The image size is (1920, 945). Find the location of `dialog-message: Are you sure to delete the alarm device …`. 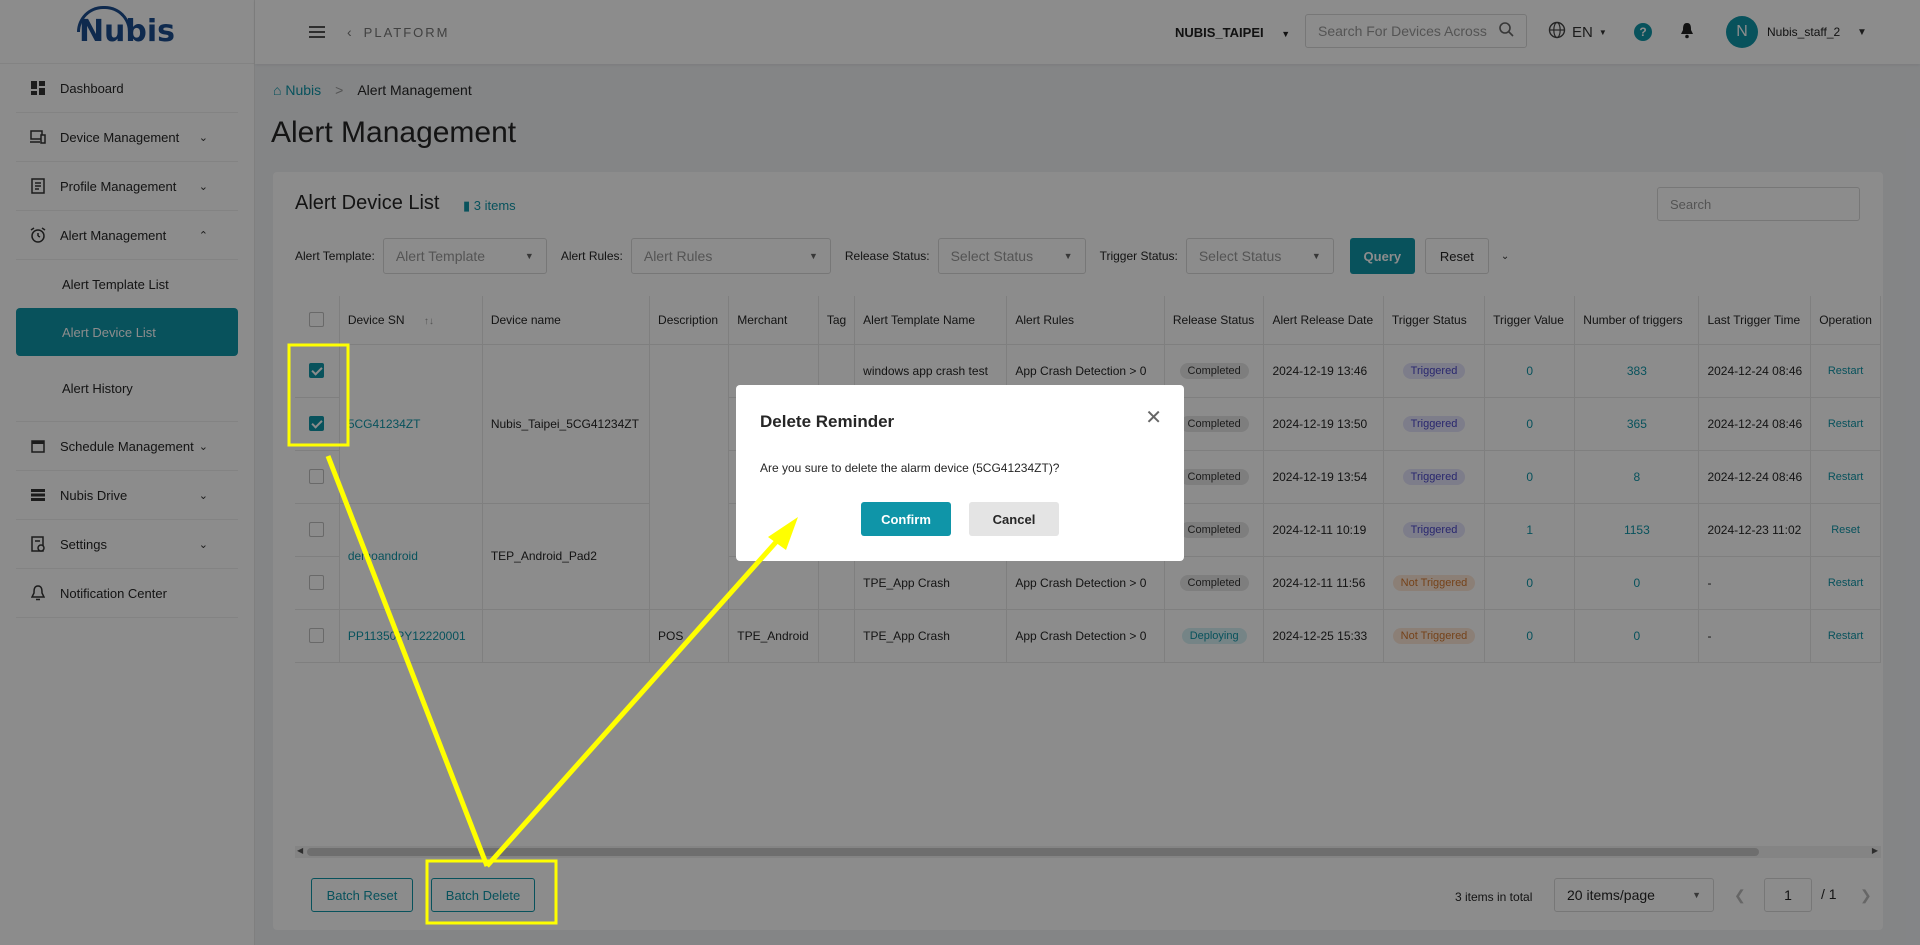

dialog-message: Are you sure to delete the alarm device … is located at coordinates (910, 468).